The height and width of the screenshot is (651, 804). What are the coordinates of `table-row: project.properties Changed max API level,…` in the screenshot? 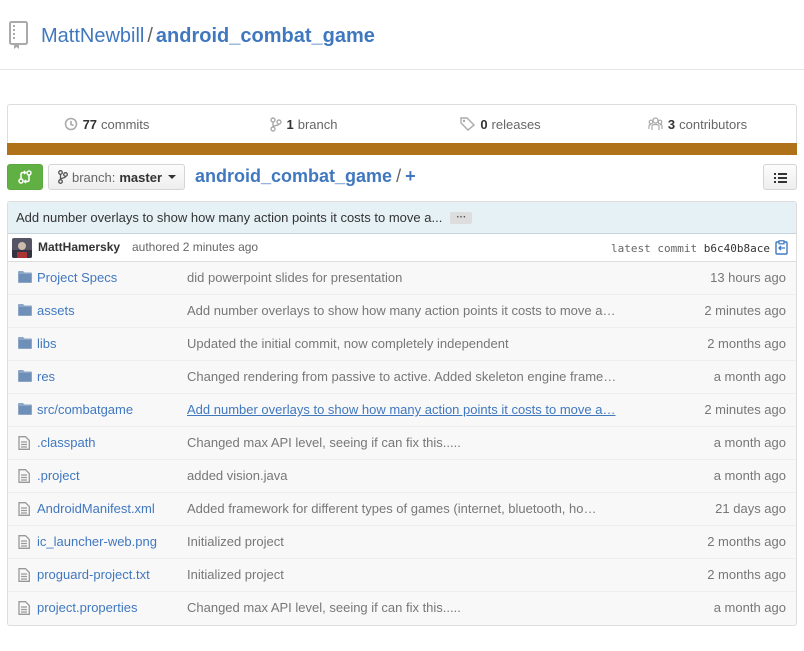 It's located at (402, 608).